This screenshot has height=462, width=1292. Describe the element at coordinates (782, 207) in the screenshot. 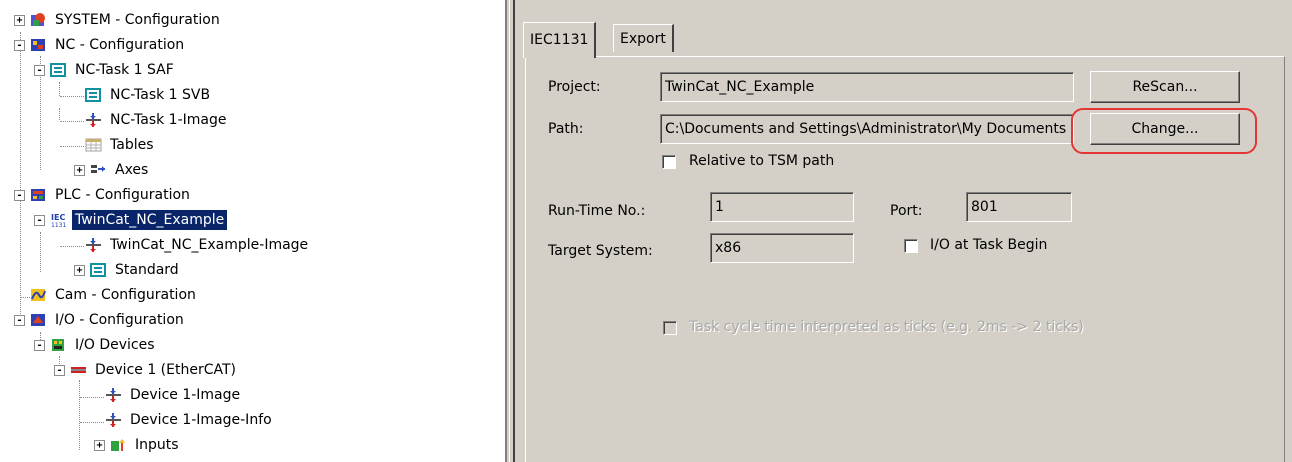

I see `runtime-field: 1` at that location.